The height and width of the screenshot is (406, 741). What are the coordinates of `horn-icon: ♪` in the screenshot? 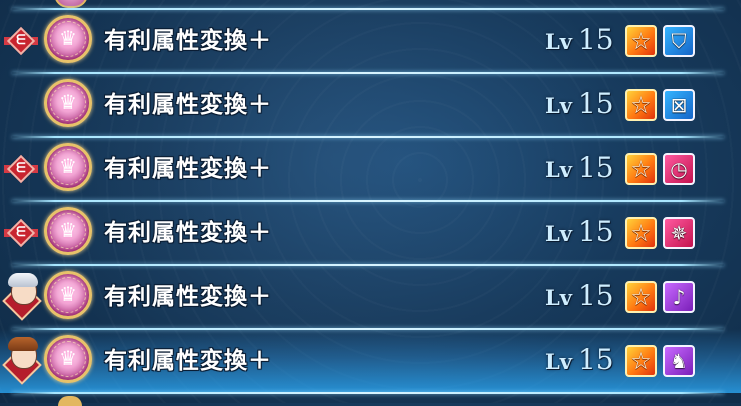 It's located at (679, 297).